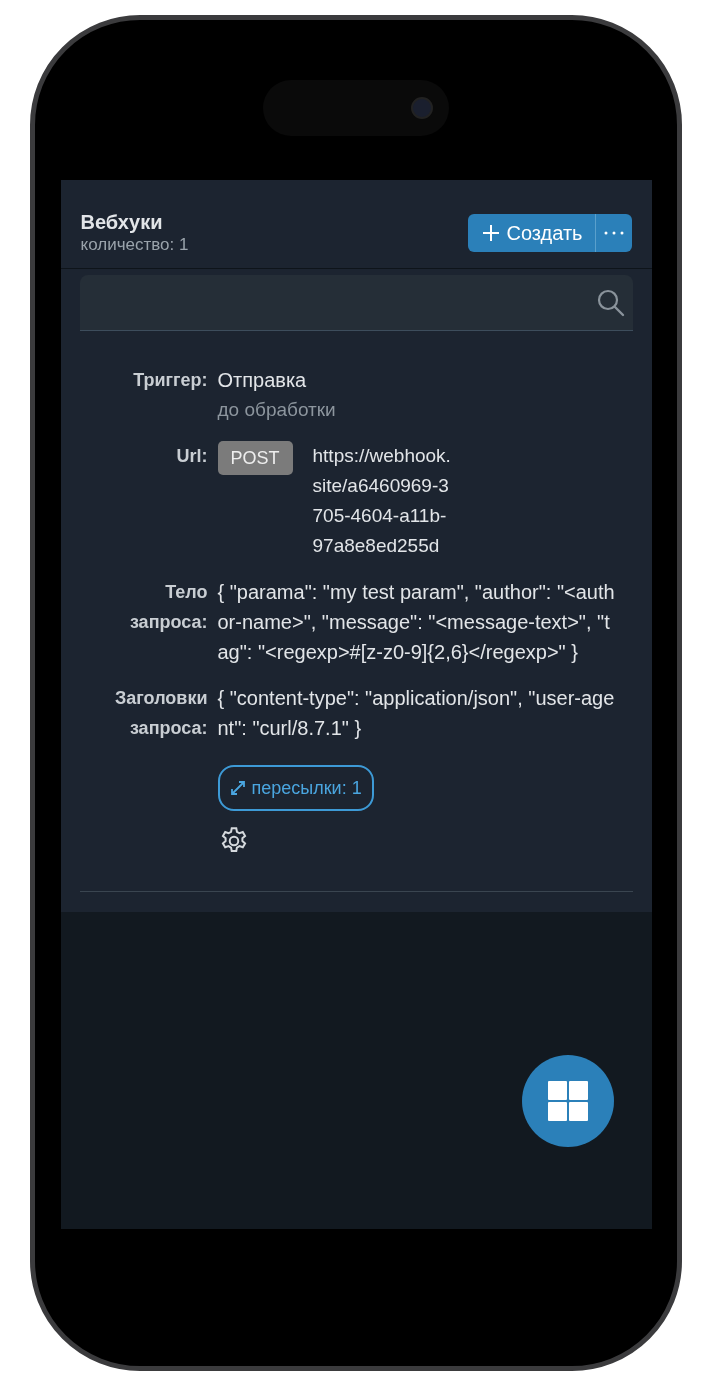 The height and width of the screenshot is (1400, 711). I want to click on plus-icon, so click(491, 233).